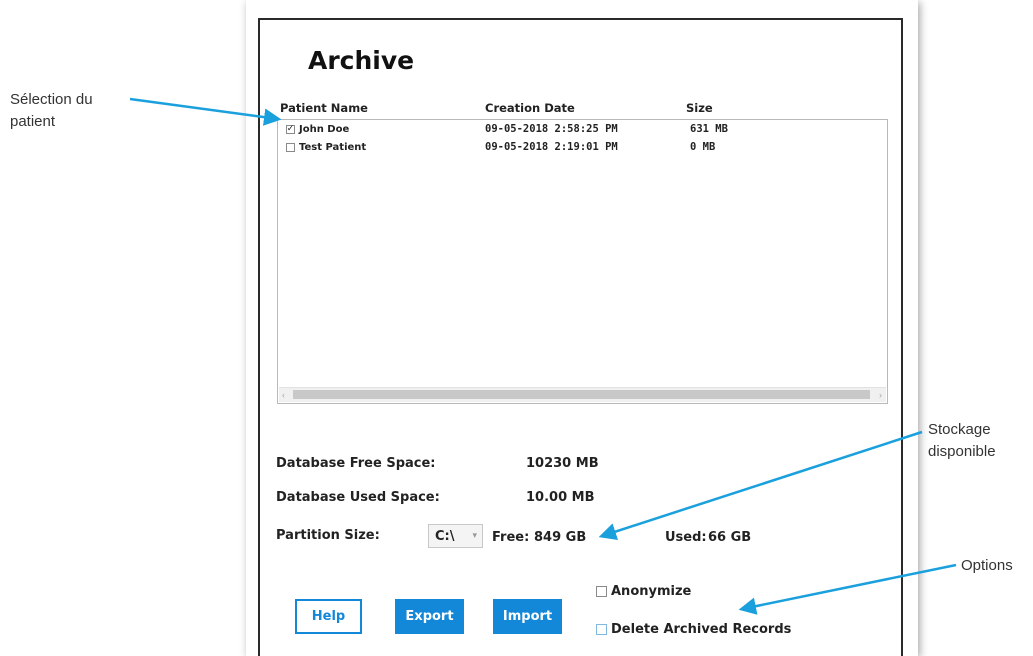  I want to click on annotation-line: Stockage, so click(959, 429).